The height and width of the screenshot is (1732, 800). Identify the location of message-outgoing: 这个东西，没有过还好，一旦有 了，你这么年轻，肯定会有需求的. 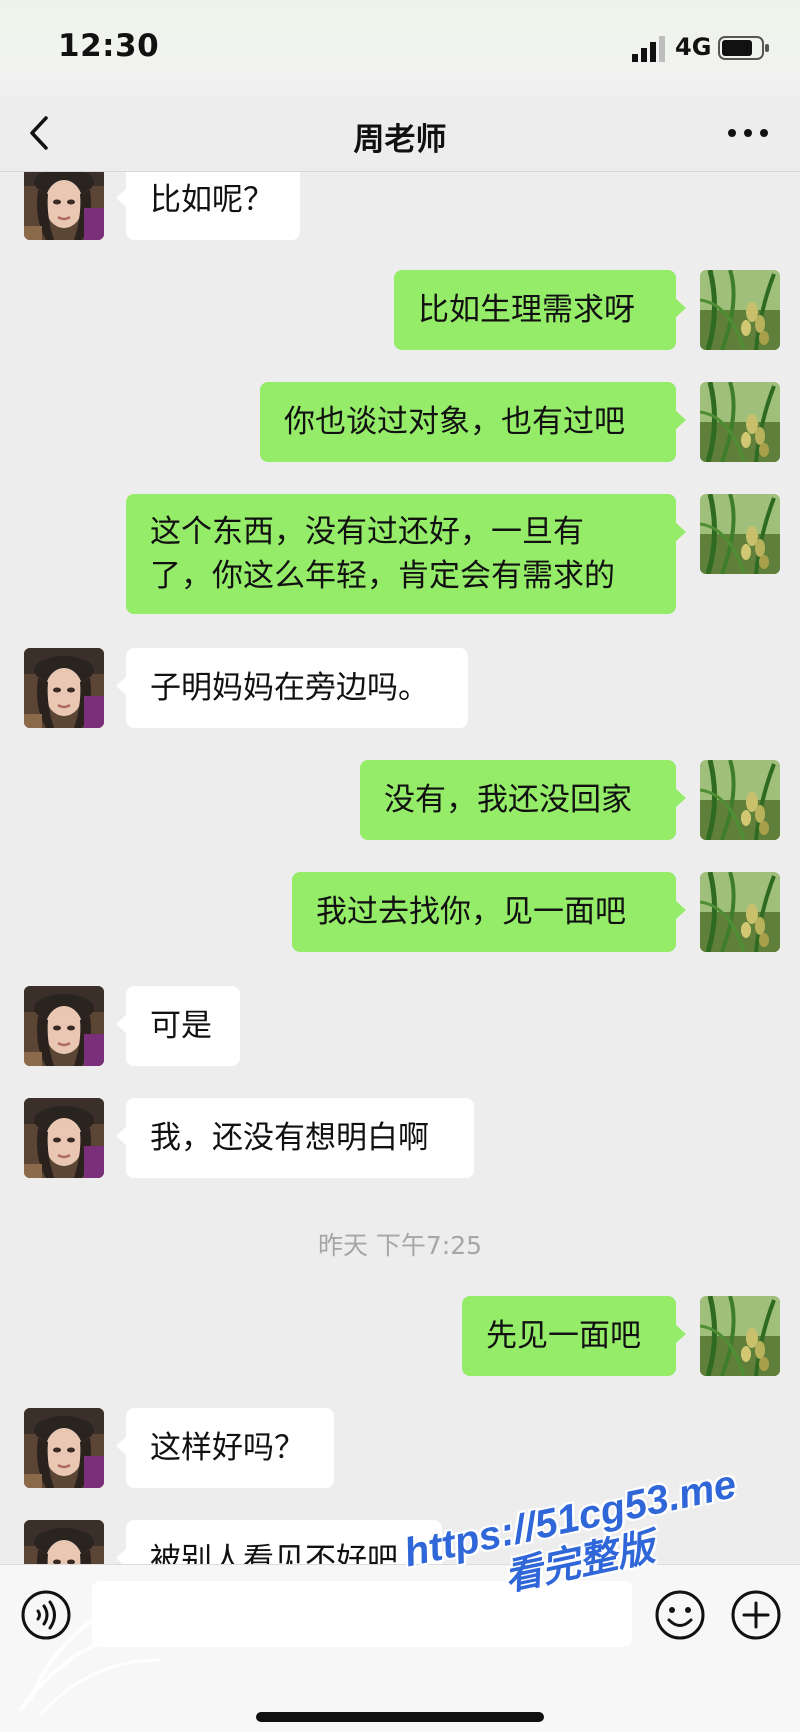
(400, 554).